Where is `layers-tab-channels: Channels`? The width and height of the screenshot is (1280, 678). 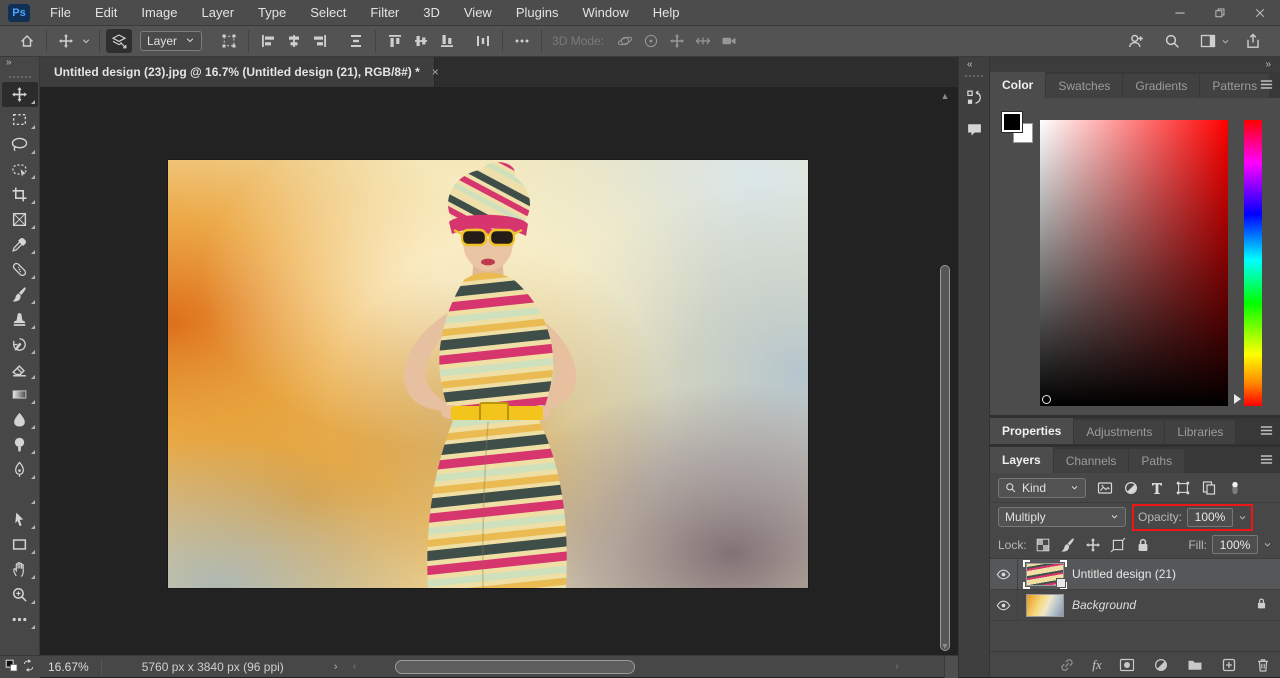
layers-tab-channels: Channels is located at coordinates (1091, 461).